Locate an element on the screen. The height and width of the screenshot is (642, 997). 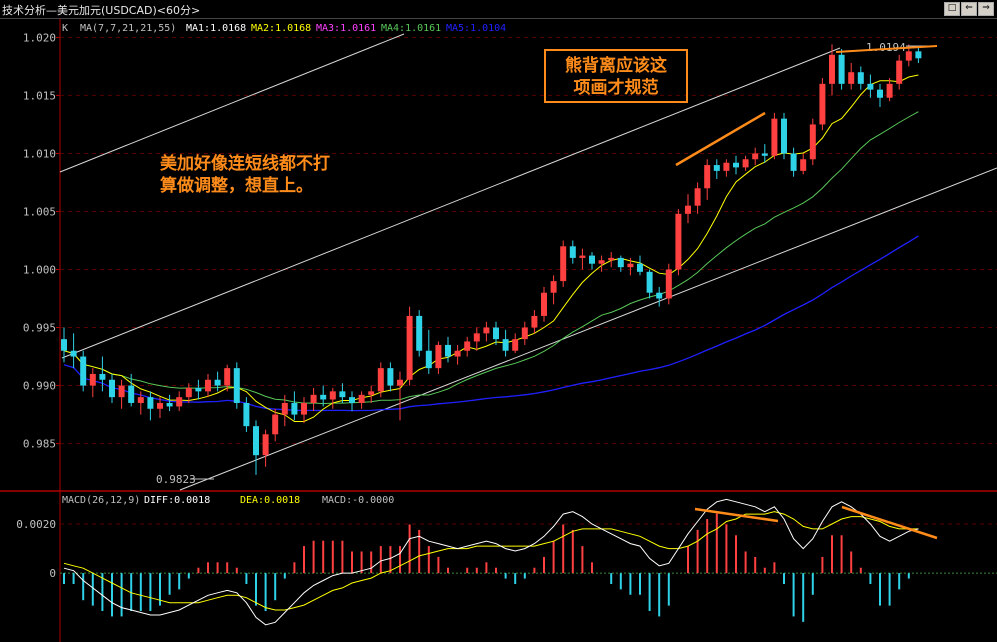
indicator-prefix: K is located at coordinates (65, 28).